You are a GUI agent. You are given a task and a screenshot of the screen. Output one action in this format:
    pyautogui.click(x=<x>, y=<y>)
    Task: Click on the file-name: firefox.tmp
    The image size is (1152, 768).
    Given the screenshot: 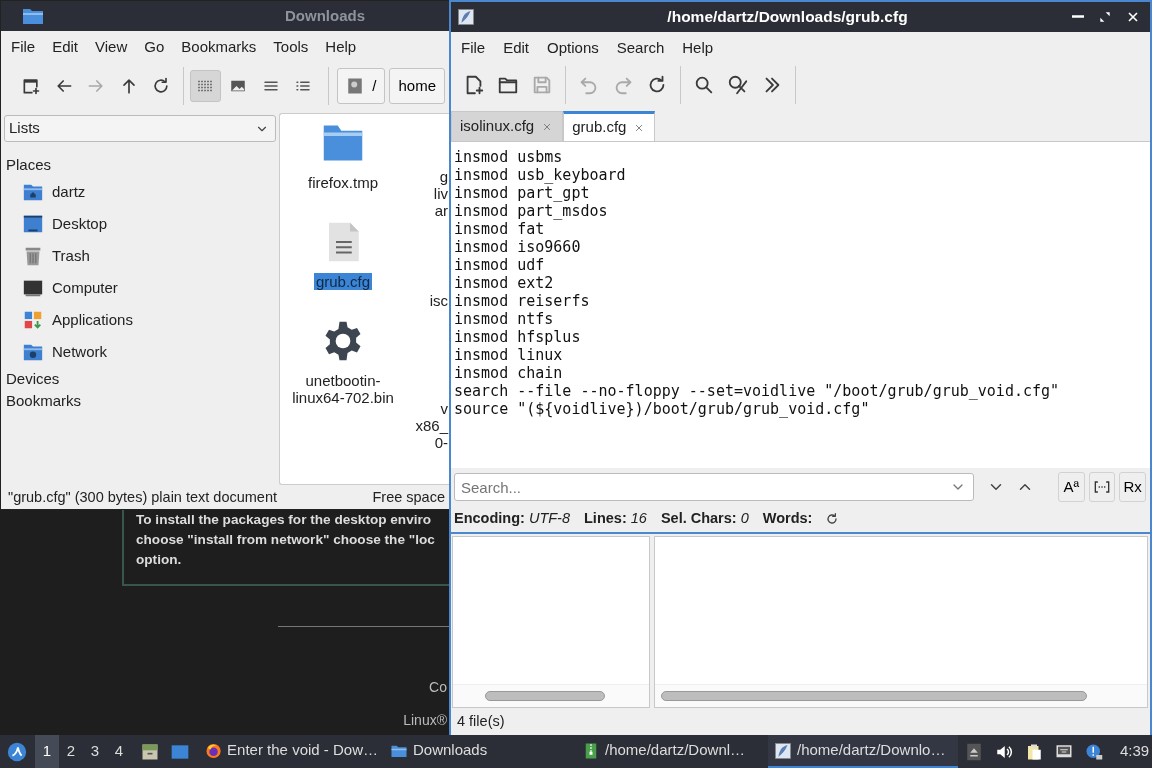 What is the action you would take?
    pyautogui.click(x=343, y=182)
    